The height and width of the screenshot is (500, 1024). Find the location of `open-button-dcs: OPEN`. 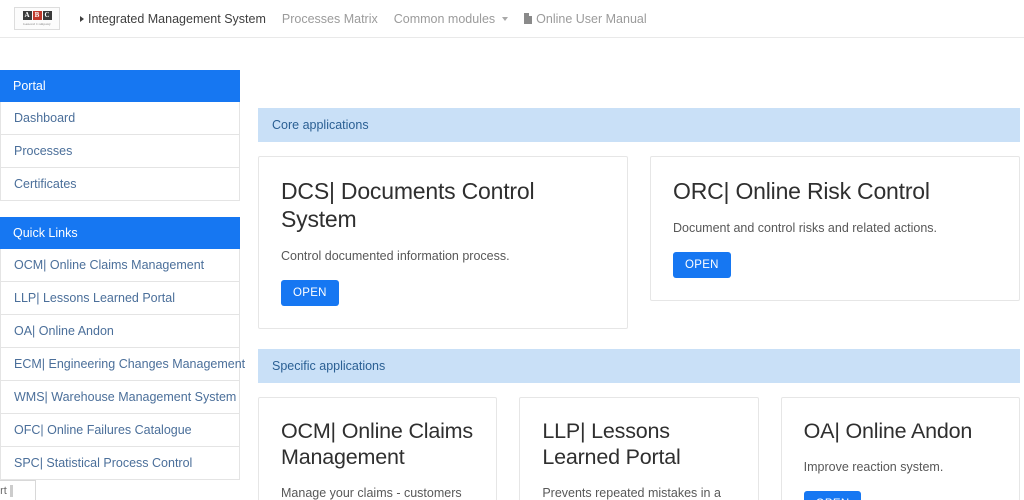

open-button-dcs: OPEN is located at coordinates (310, 292).